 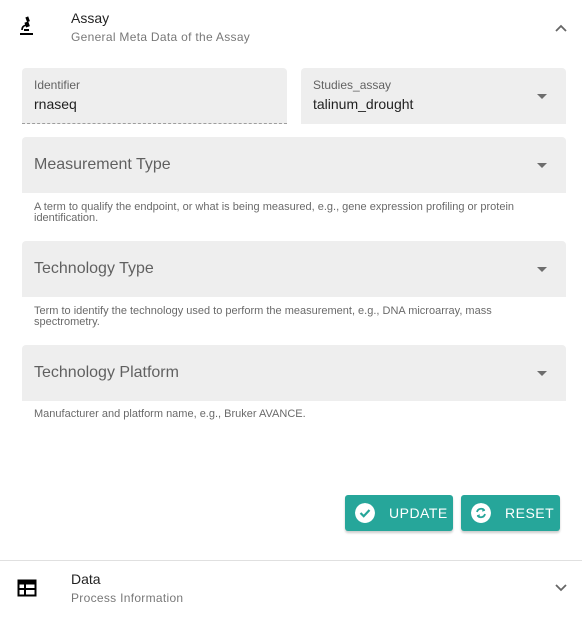 I want to click on refresh-icon, so click(x=481, y=513).